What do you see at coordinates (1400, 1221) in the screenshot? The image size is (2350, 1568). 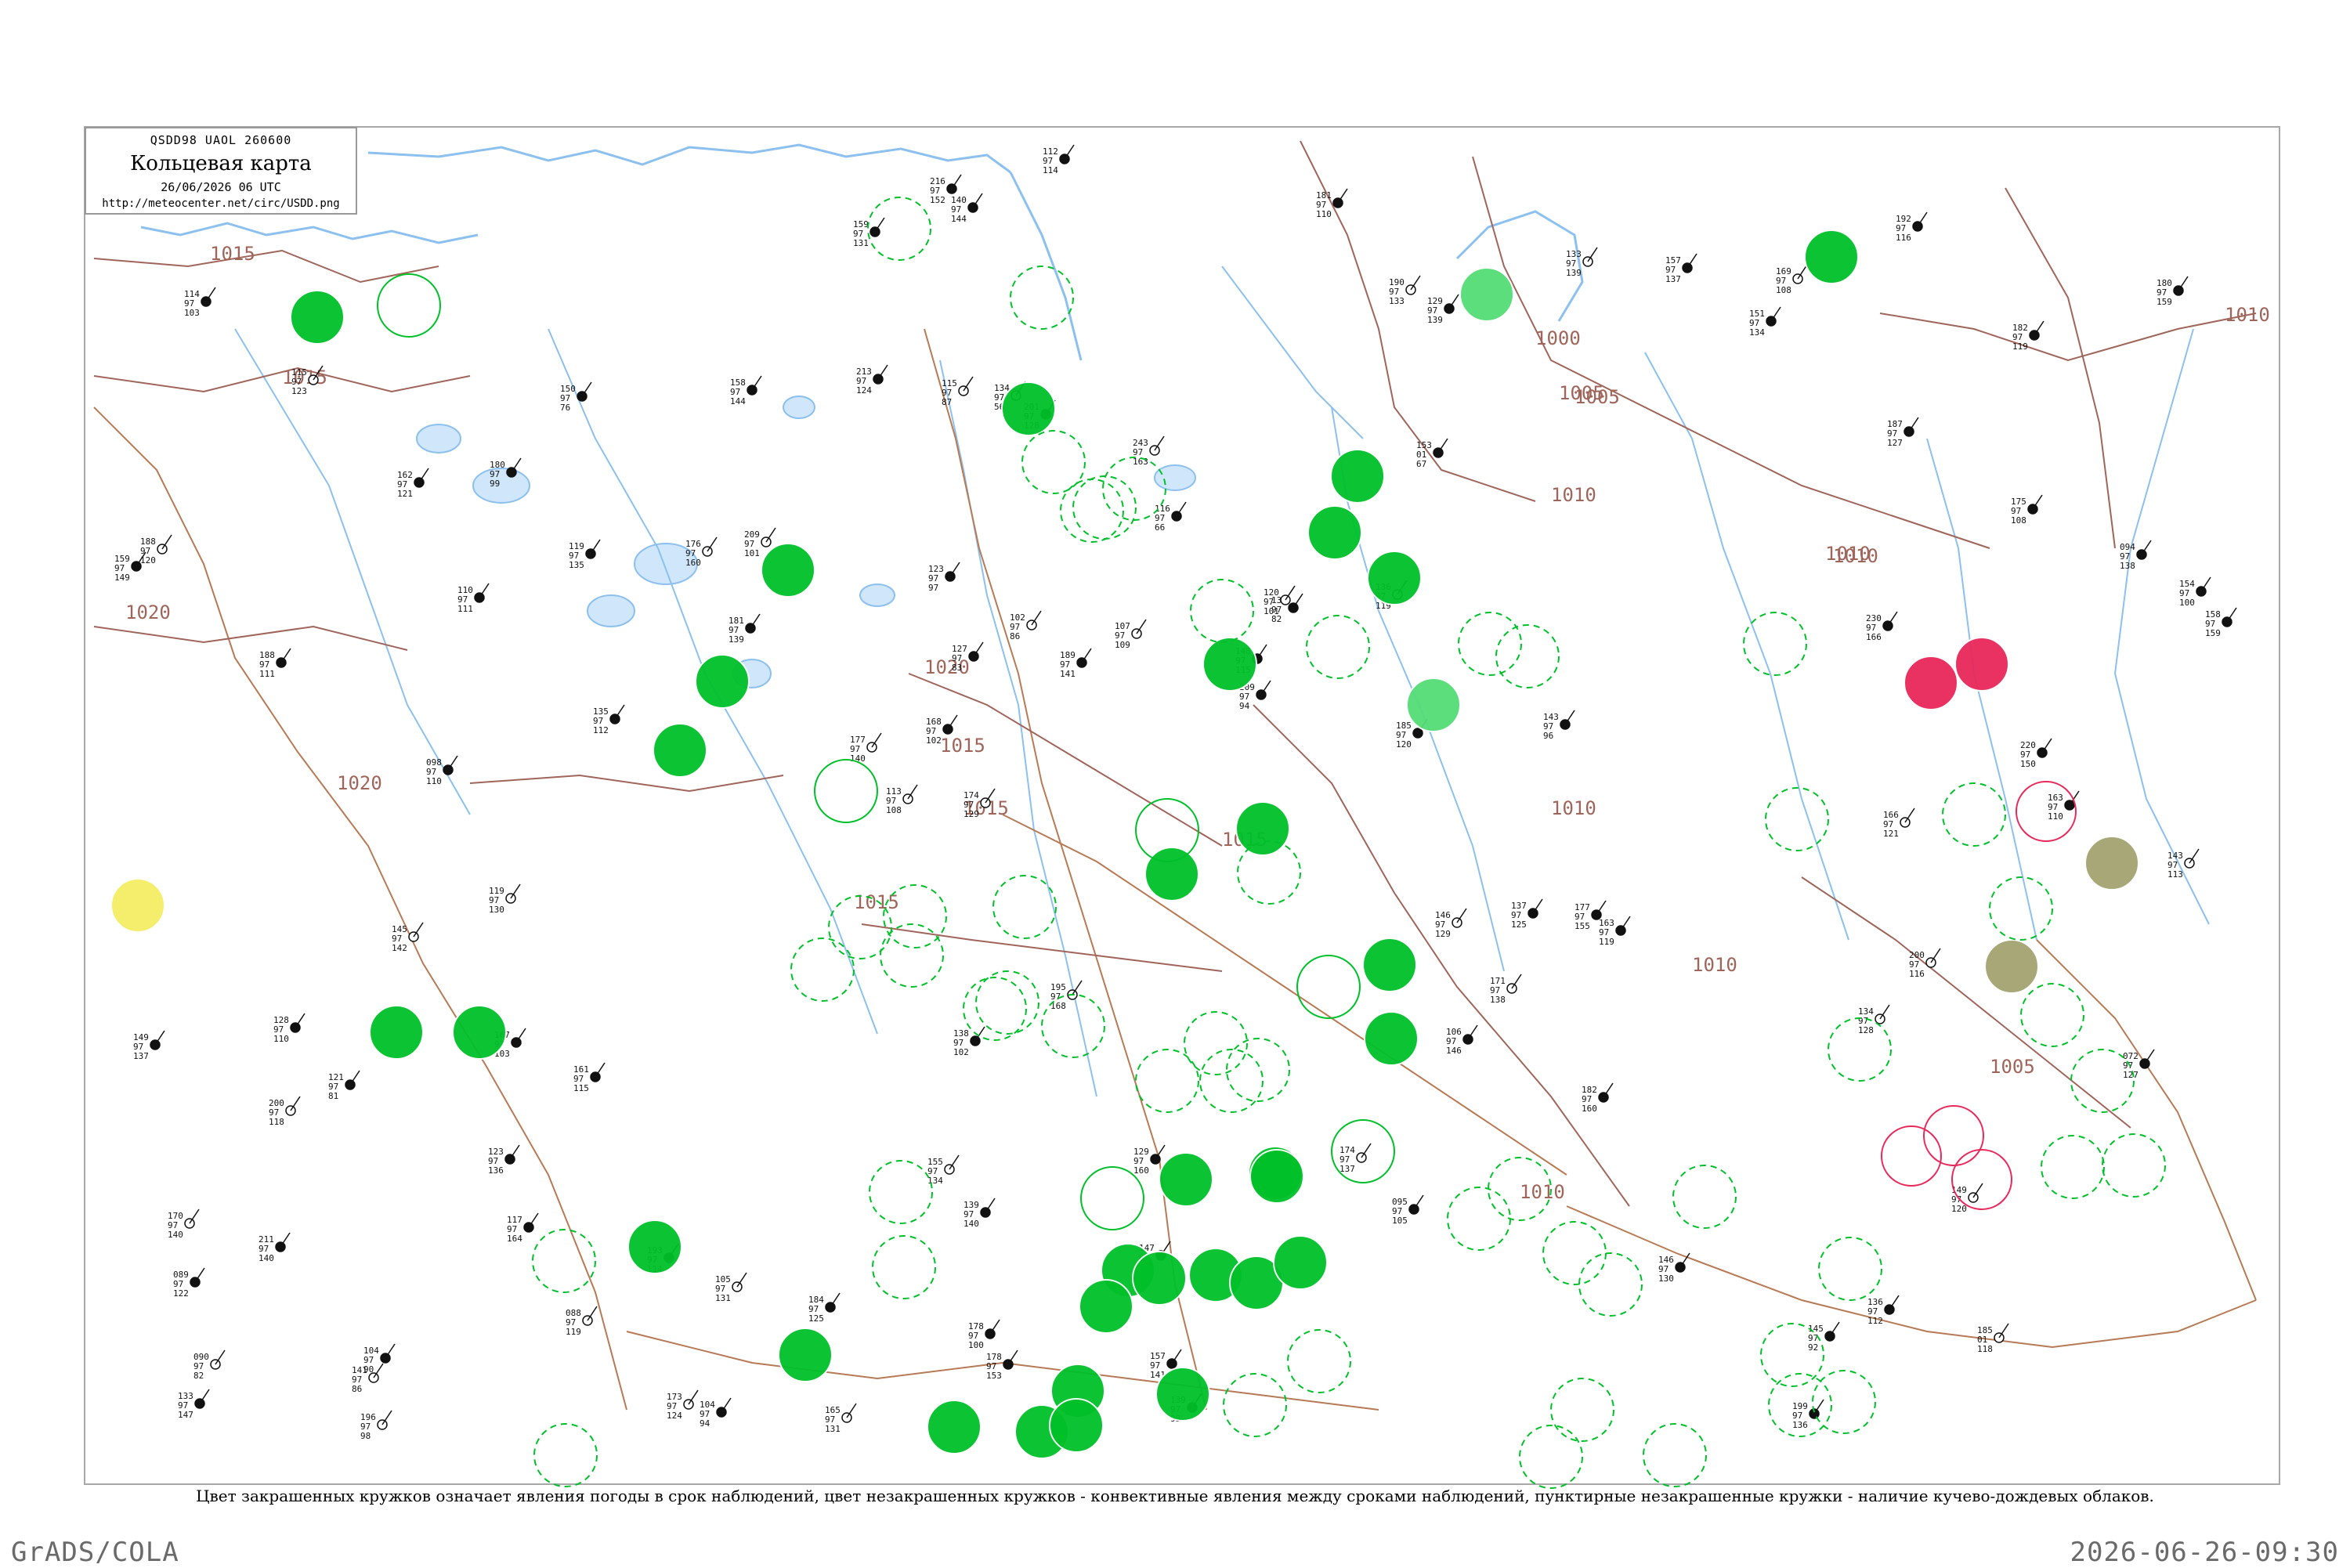 I see `station-pressure: 105` at bounding box center [1400, 1221].